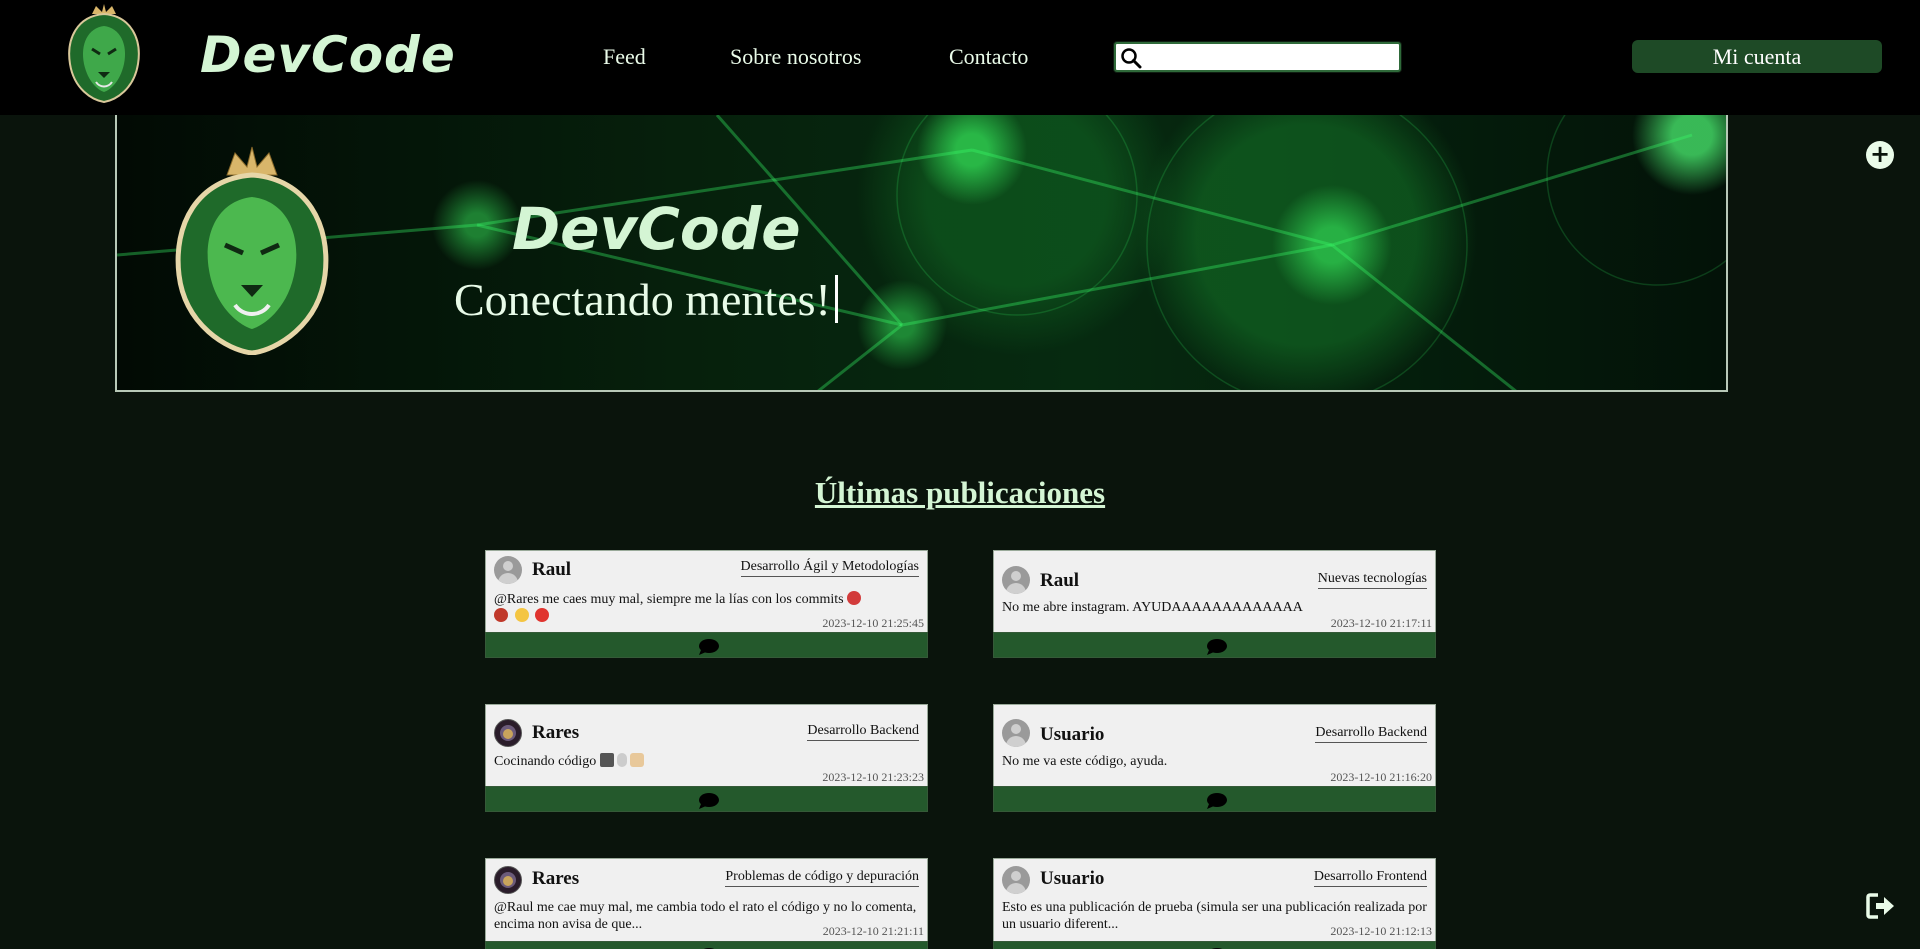 This screenshot has height=949, width=1920. What do you see at coordinates (328, 55) in the screenshot?
I see `brand-name: DevCode` at bounding box center [328, 55].